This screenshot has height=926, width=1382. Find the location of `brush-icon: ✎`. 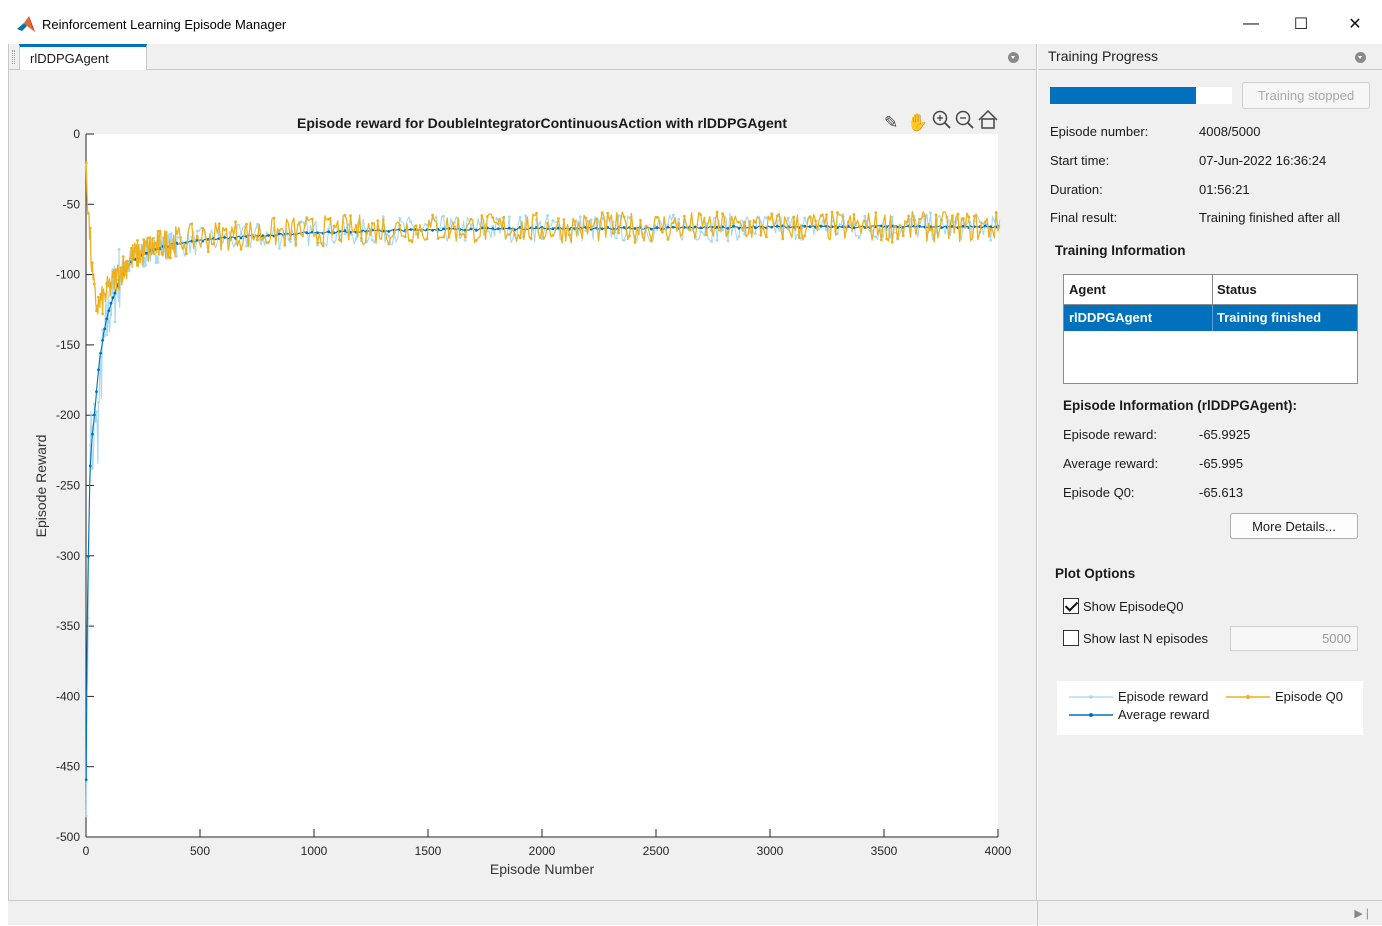

brush-icon: ✎ is located at coordinates (891, 122).